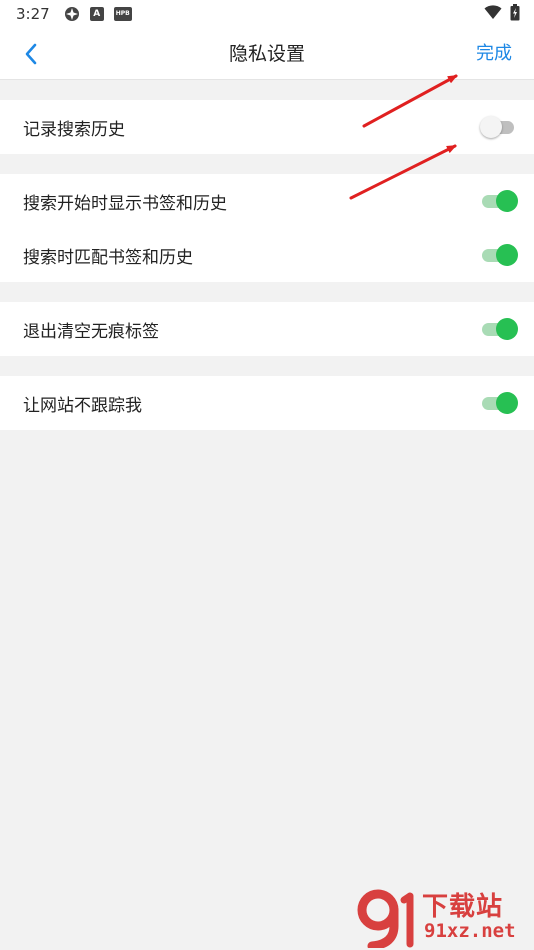 The width and height of the screenshot is (534, 950). Describe the element at coordinates (91, 331) in the screenshot. I see `setting-label: 退出清空无痕标签` at that location.